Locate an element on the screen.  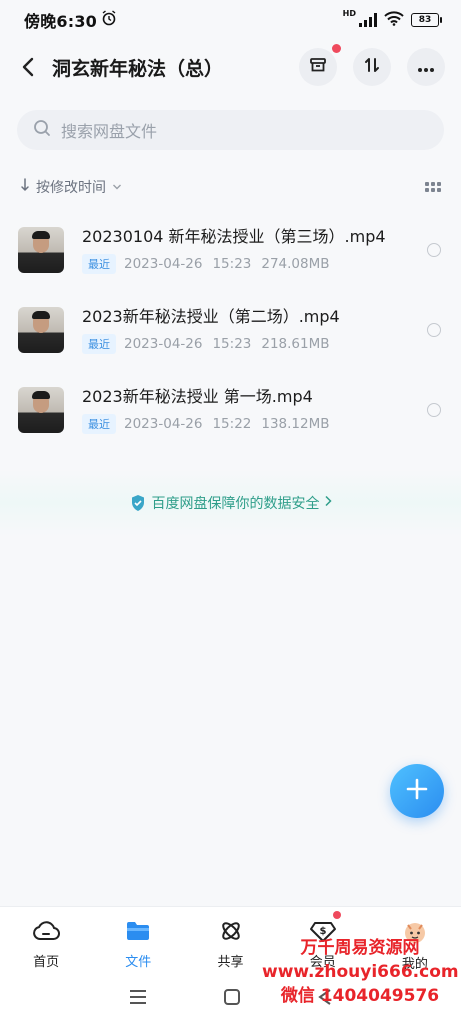
sort-arrows-icon is located at coordinates (372, 67).